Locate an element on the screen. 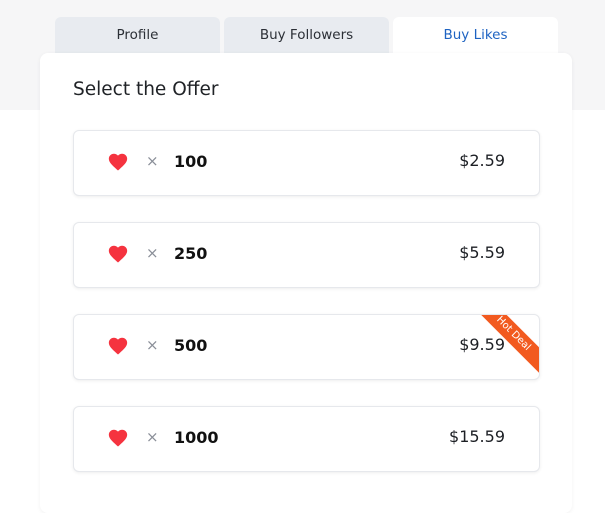 The height and width of the screenshot is (513, 605). section-title: Select the Offer is located at coordinates (146, 89).